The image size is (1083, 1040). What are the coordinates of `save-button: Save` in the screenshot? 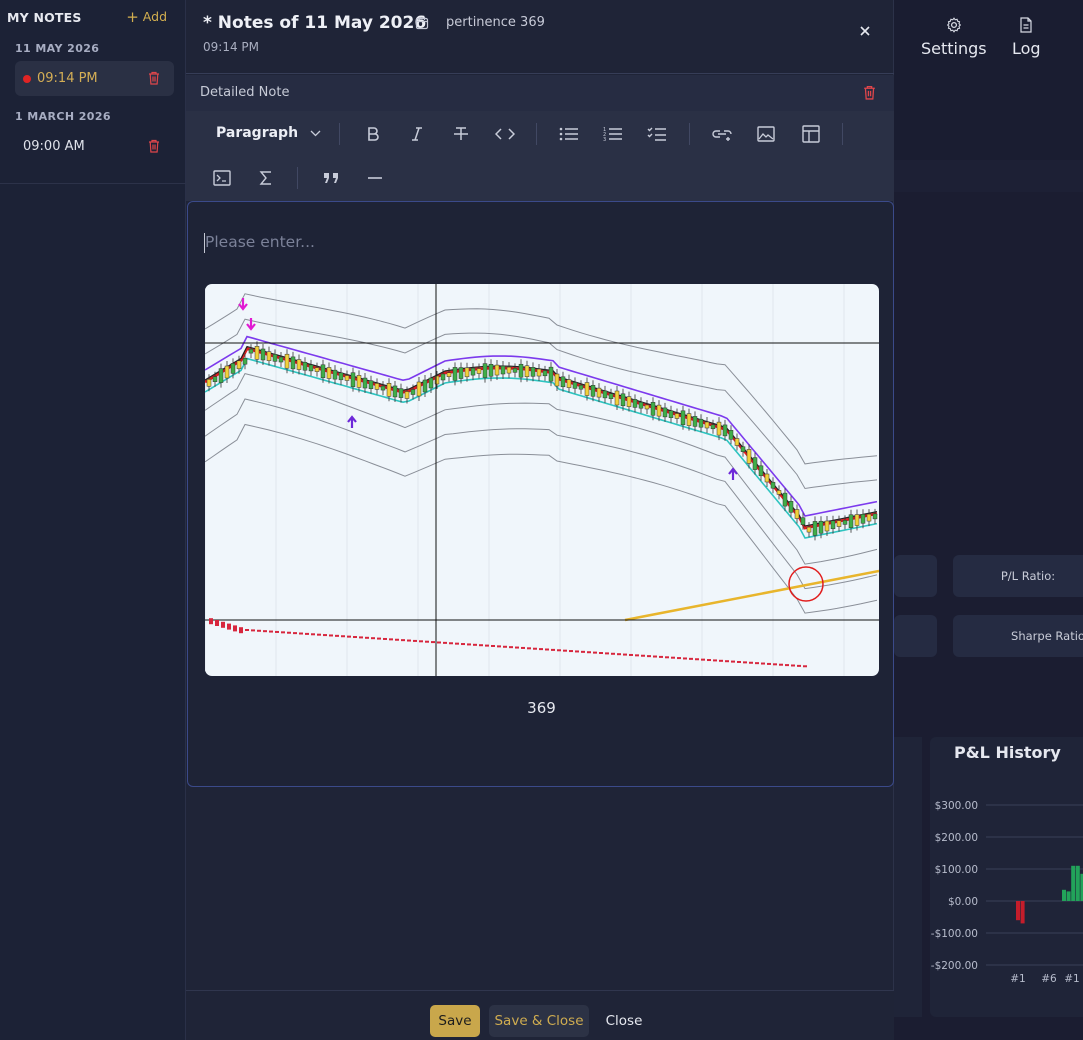 It's located at (455, 1021).